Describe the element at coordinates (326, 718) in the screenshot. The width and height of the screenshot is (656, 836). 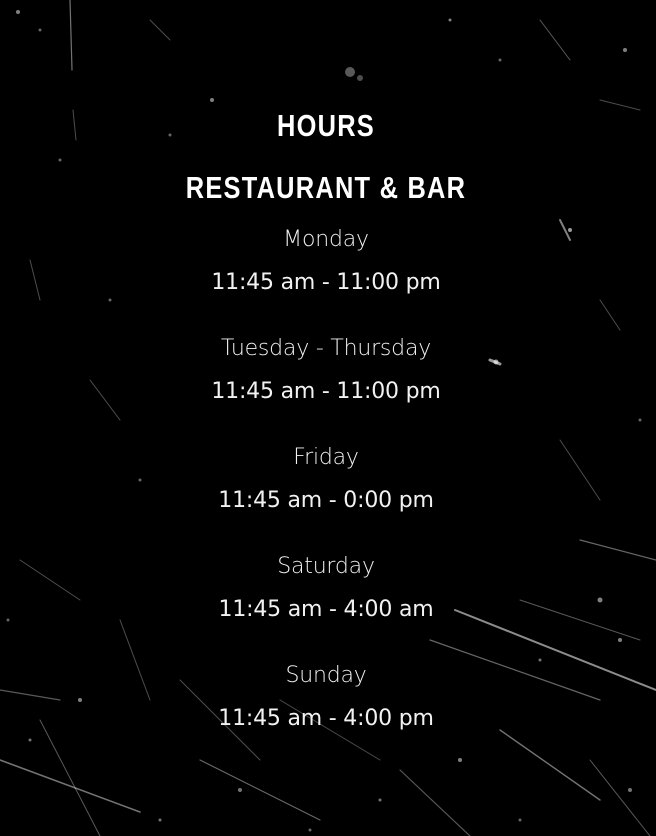
I see `time-range: 11:45 am - 4:00 pm` at that location.